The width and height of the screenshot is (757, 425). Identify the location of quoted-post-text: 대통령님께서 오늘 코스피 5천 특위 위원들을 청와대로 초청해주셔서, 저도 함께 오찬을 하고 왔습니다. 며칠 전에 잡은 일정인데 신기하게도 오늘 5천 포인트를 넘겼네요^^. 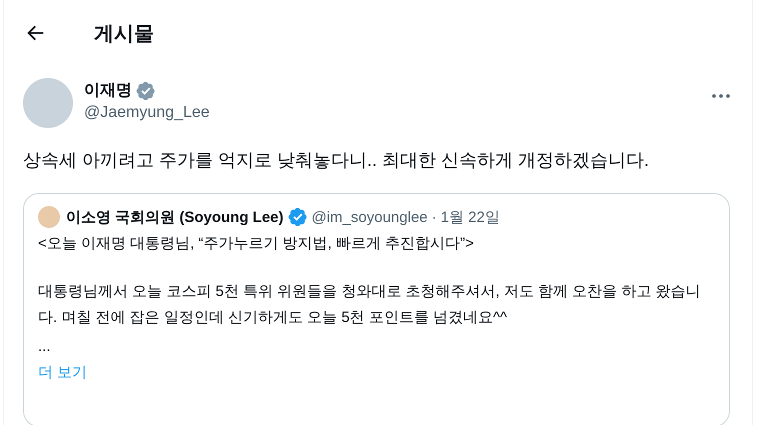
(370, 305).